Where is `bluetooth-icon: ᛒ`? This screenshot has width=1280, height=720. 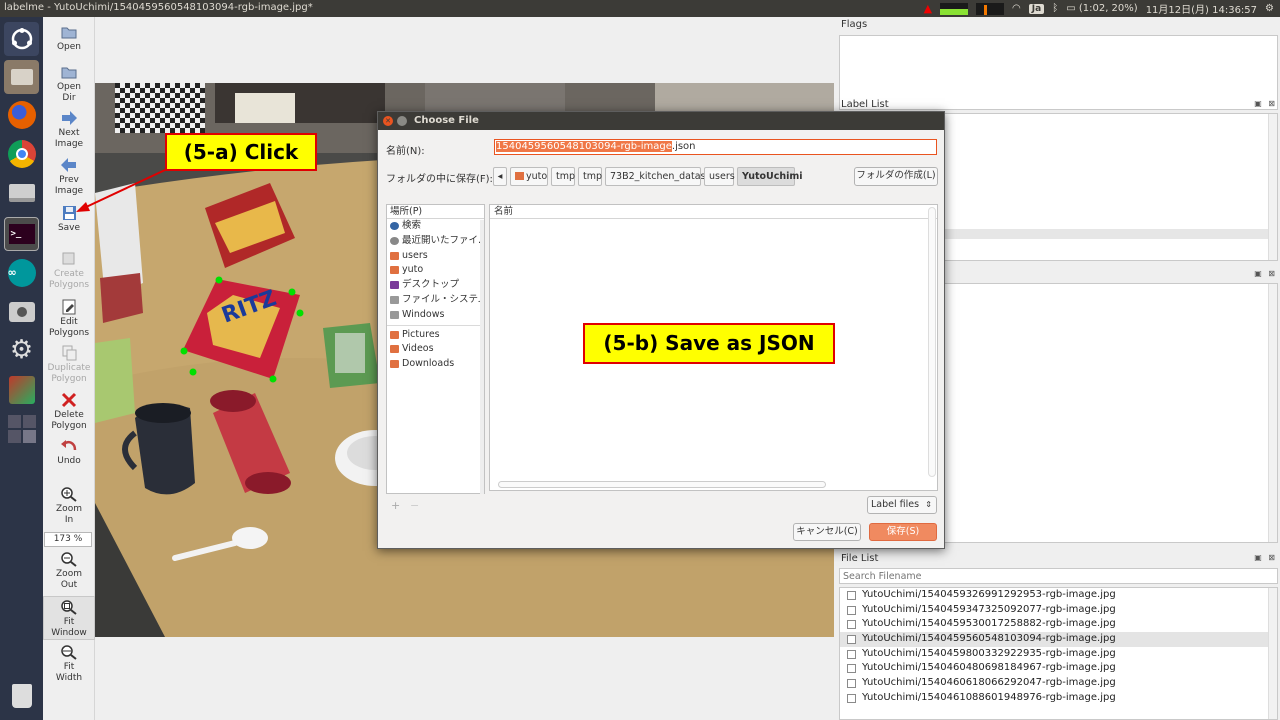
bluetooth-icon: ᛒ is located at coordinates (1055, 8).